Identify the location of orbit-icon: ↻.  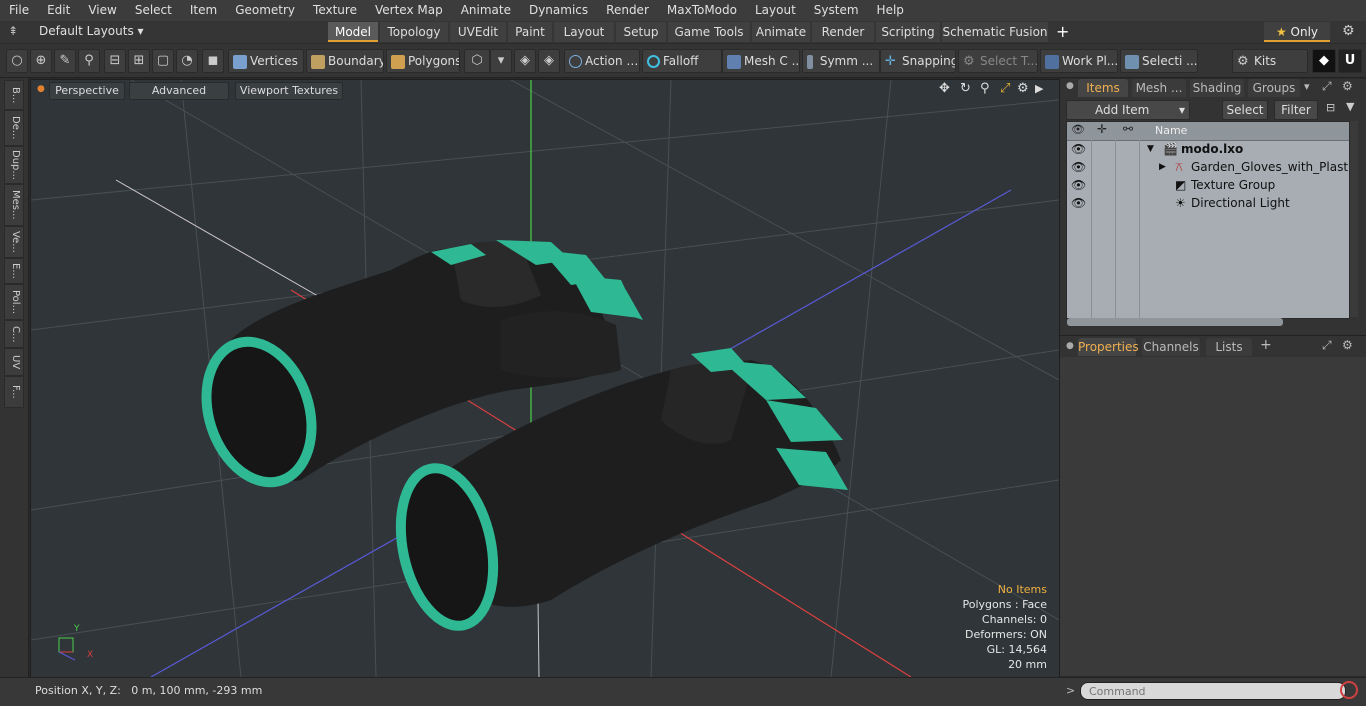
(965, 88).